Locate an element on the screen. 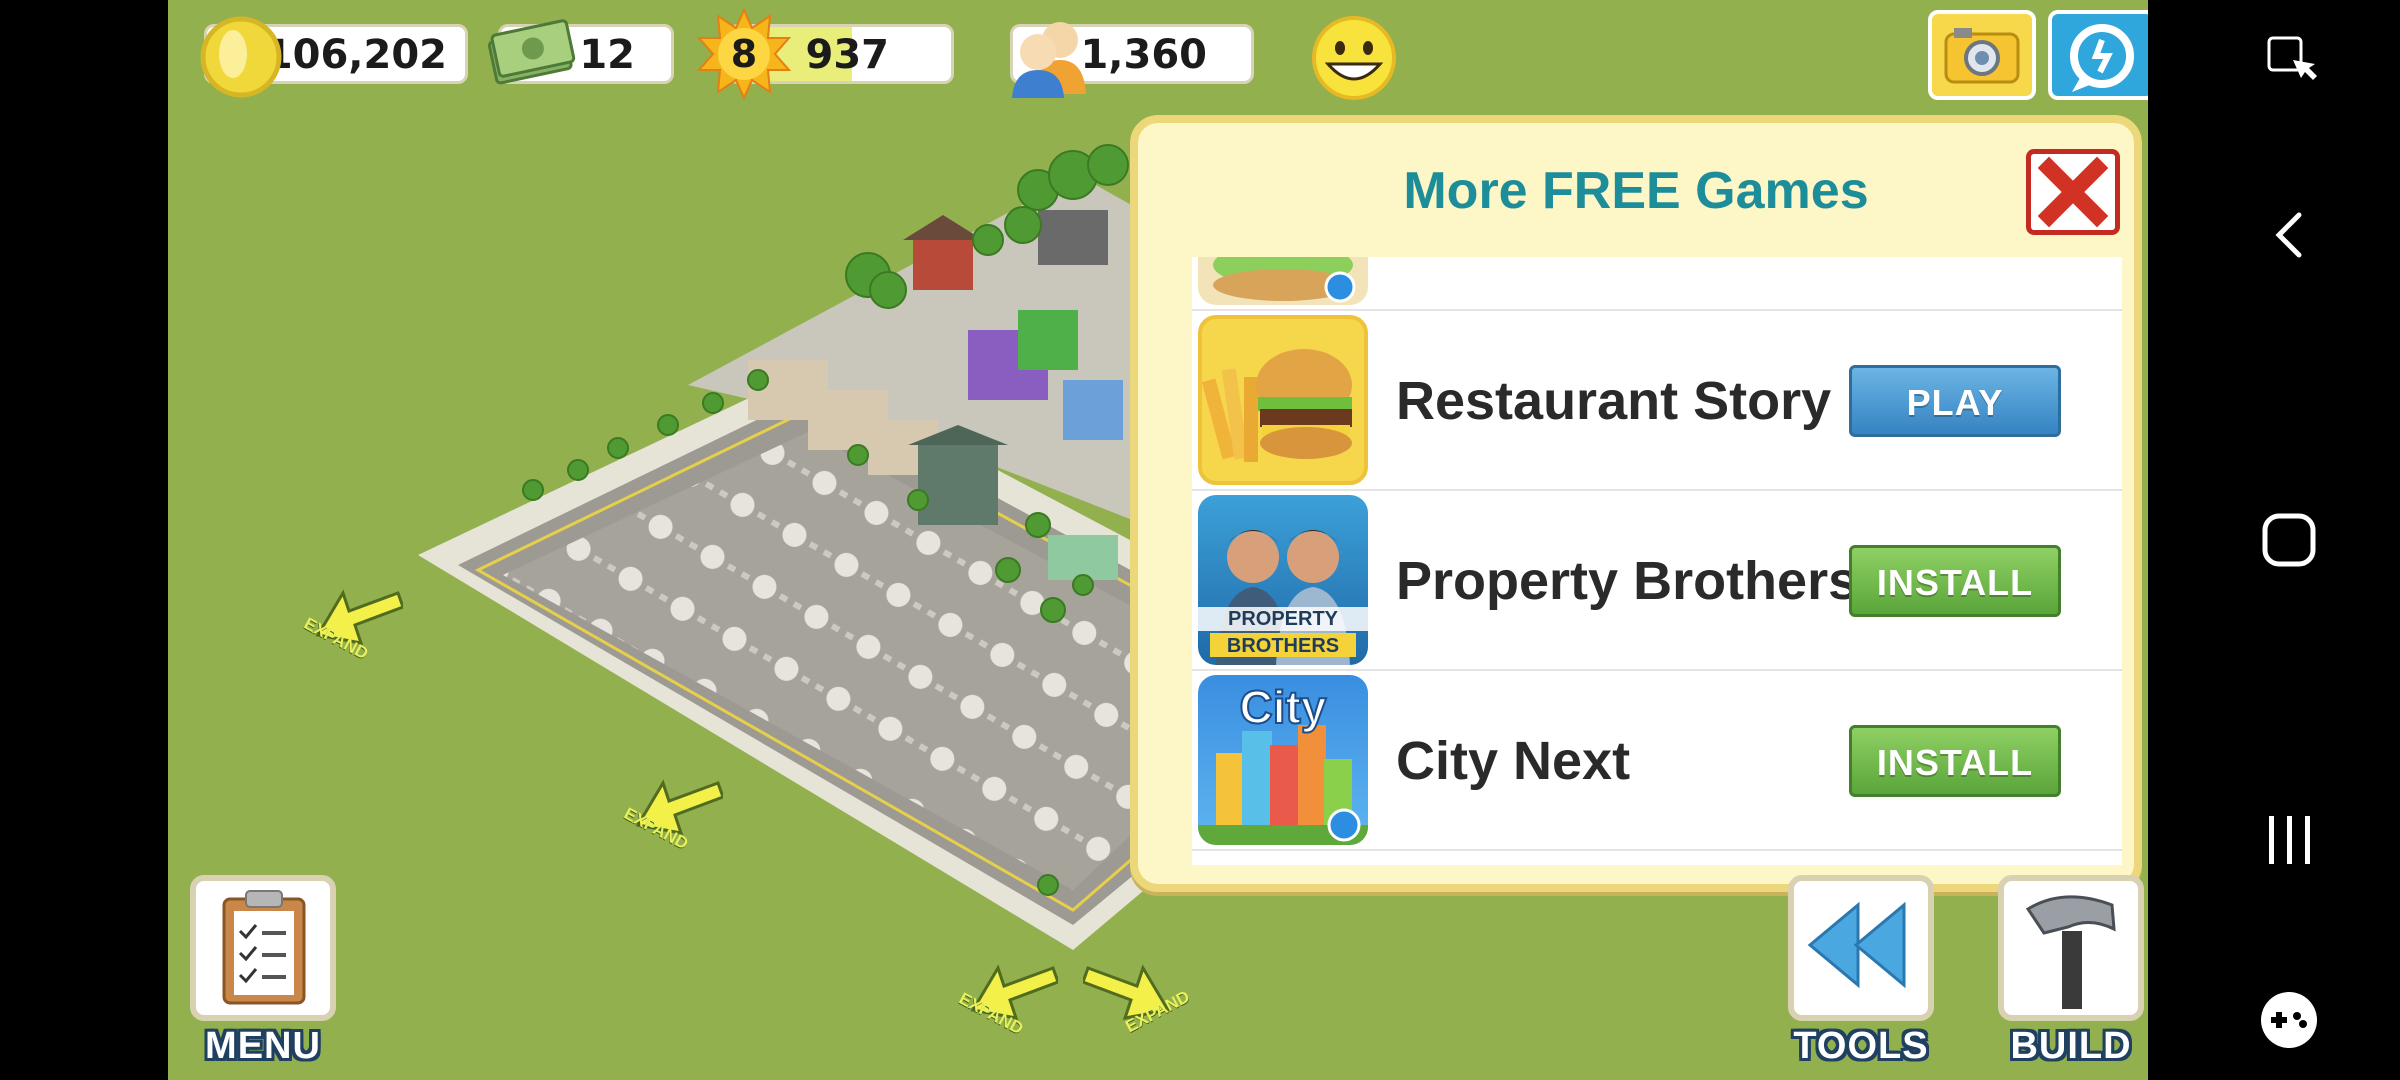 The height and width of the screenshot is (1080, 2400). game-tools-button is located at coordinates (2289, 1020).